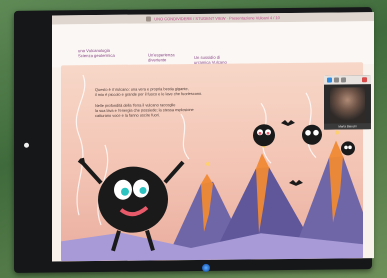 The height and width of the screenshot is (278, 387). I want to click on link-vulcanologia: una Vulcanologia Scienza geotermica, so click(96, 53).